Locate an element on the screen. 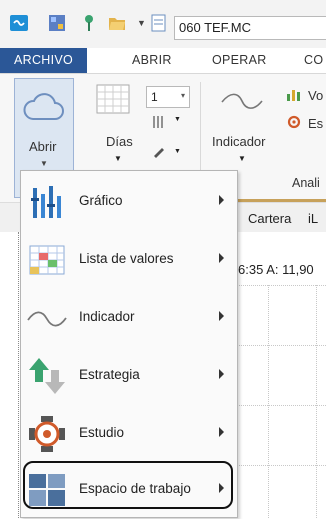 The image size is (326, 519). menu-bar: ARCHIVO ABRIR OPERAR CO is located at coordinates (163, 61).